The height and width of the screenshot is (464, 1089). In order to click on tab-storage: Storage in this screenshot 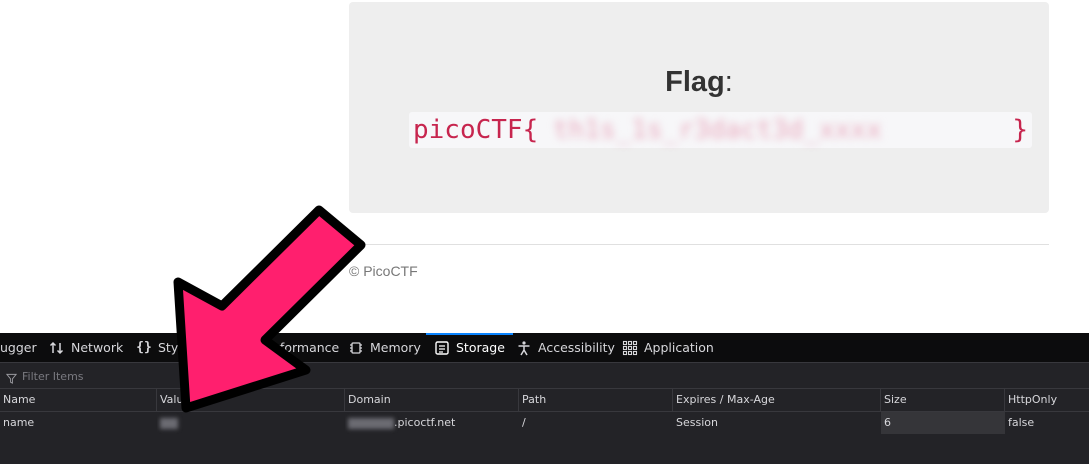, I will do `click(469, 347)`.